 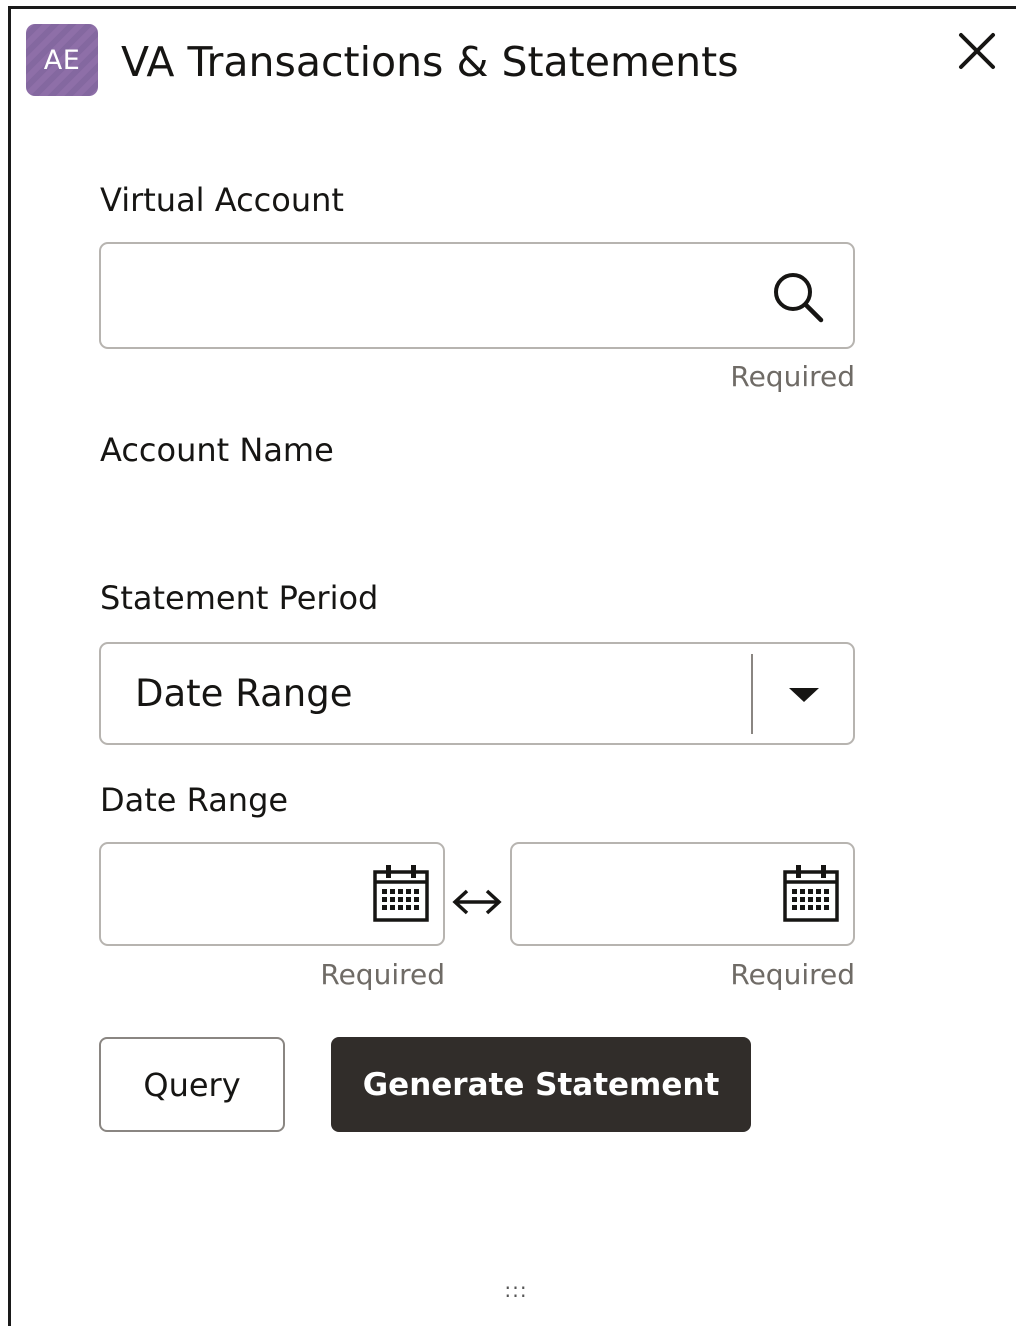 What do you see at coordinates (239, 598) in the screenshot?
I see `statement-period-label: Statement Period` at bounding box center [239, 598].